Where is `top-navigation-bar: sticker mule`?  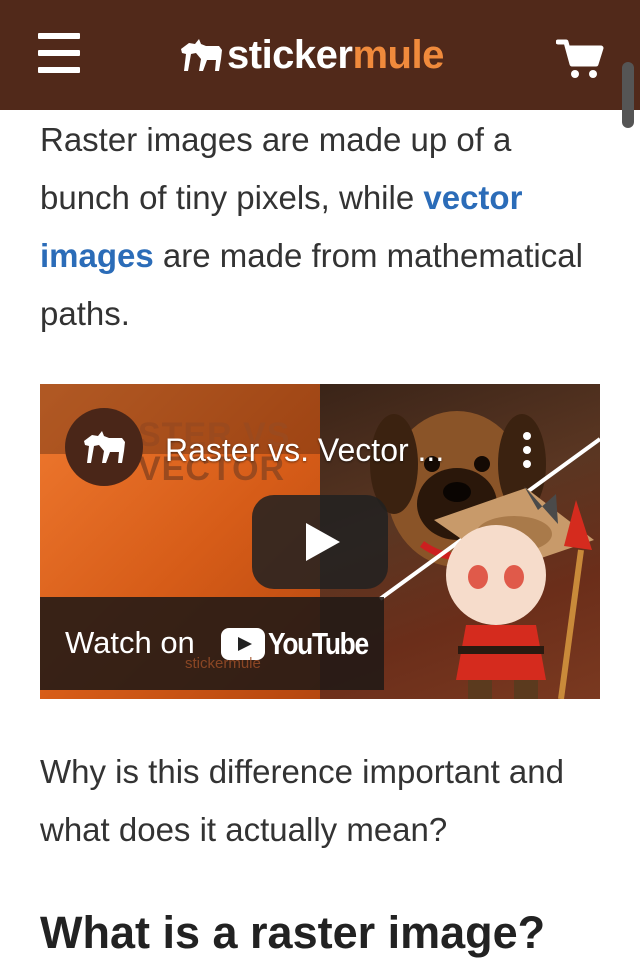 top-navigation-bar: sticker mule is located at coordinates (320, 55).